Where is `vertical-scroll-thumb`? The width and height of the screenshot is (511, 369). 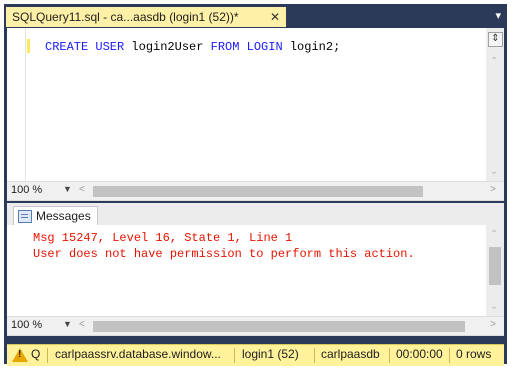
vertical-scroll-thumb is located at coordinates (495, 266).